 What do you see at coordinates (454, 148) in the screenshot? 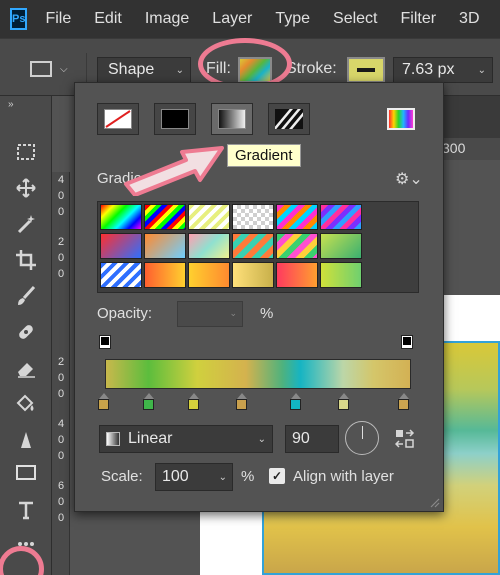
I see `ruler-label: 300` at bounding box center [454, 148].